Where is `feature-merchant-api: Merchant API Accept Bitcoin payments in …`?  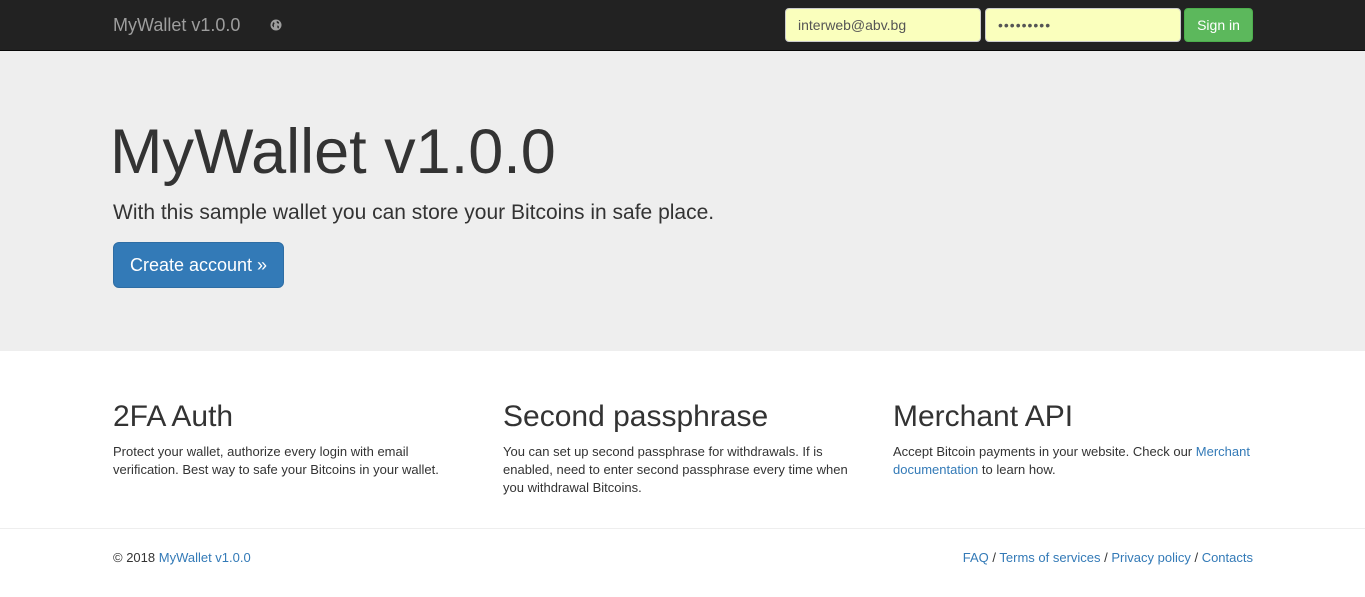 feature-merchant-api: Merchant API Accept Bitcoin payments in … is located at coordinates (1073, 438).